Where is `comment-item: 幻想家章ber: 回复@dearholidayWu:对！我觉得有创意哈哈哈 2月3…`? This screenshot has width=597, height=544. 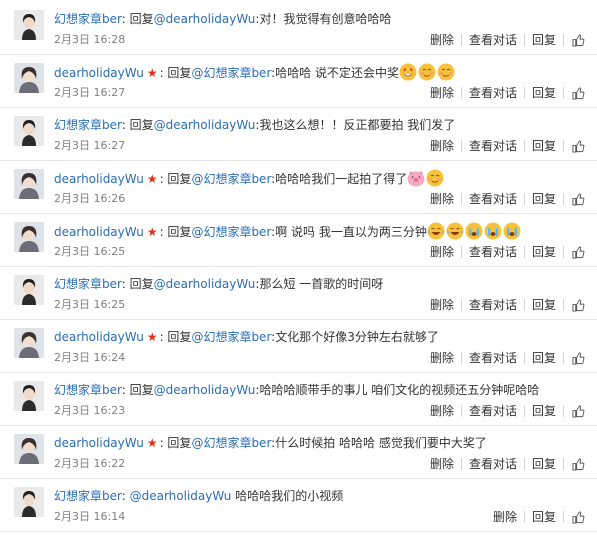
comment-item: 幻想家章ber: 回复@dearholidayWu:对！我觉得有创意哈哈哈 2月3… is located at coordinates (298, 28).